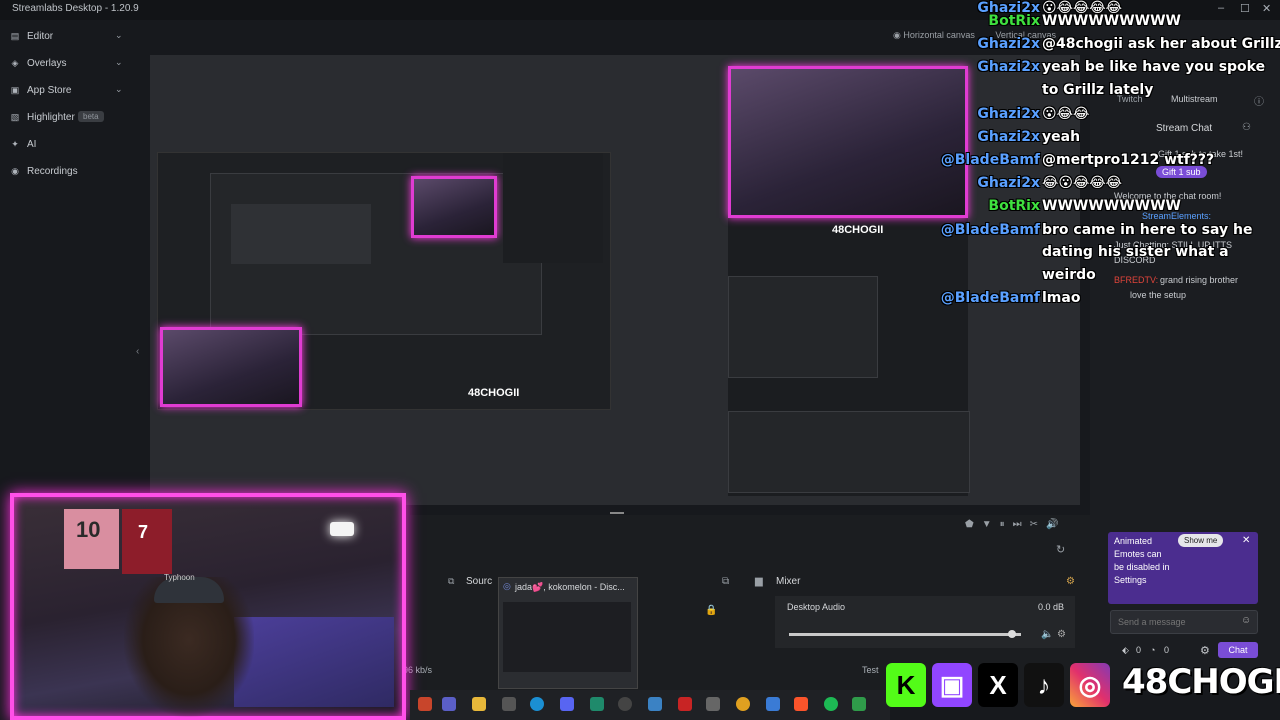 Image resolution: width=1280 pixels, height=720 pixels. Describe the element at coordinates (905, 634) in the screenshot. I see `volume-slider` at that location.